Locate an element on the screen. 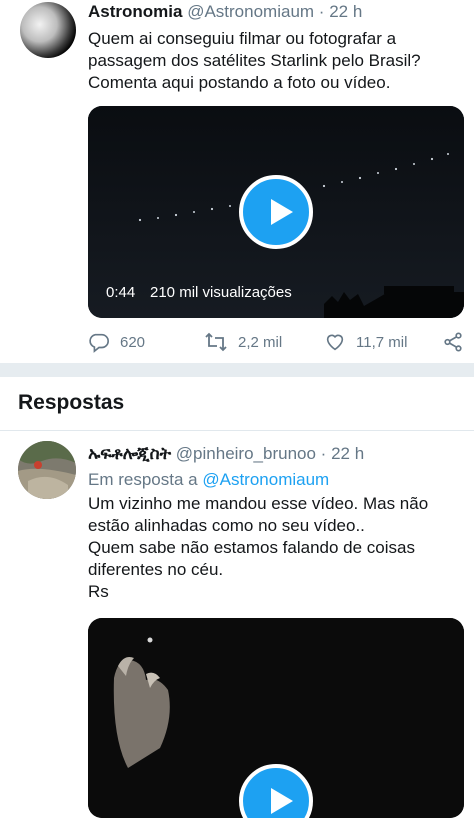 Image resolution: width=474 pixels, height=818 pixels. author-name: ኡፍቶሎጂስት is located at coordinates (129, 453).